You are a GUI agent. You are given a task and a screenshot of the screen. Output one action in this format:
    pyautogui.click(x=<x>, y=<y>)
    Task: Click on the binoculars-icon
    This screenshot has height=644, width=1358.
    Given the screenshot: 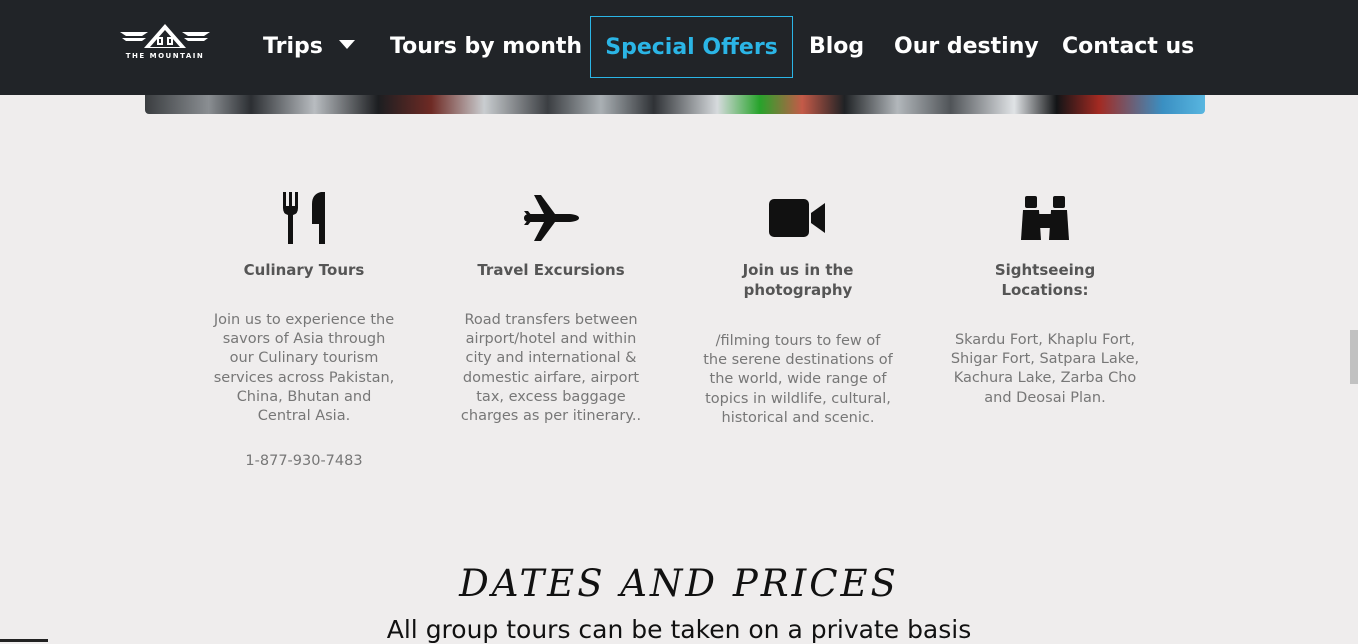 What is the action you would take?
    pyautogui.click(x=1045, y=218)
    